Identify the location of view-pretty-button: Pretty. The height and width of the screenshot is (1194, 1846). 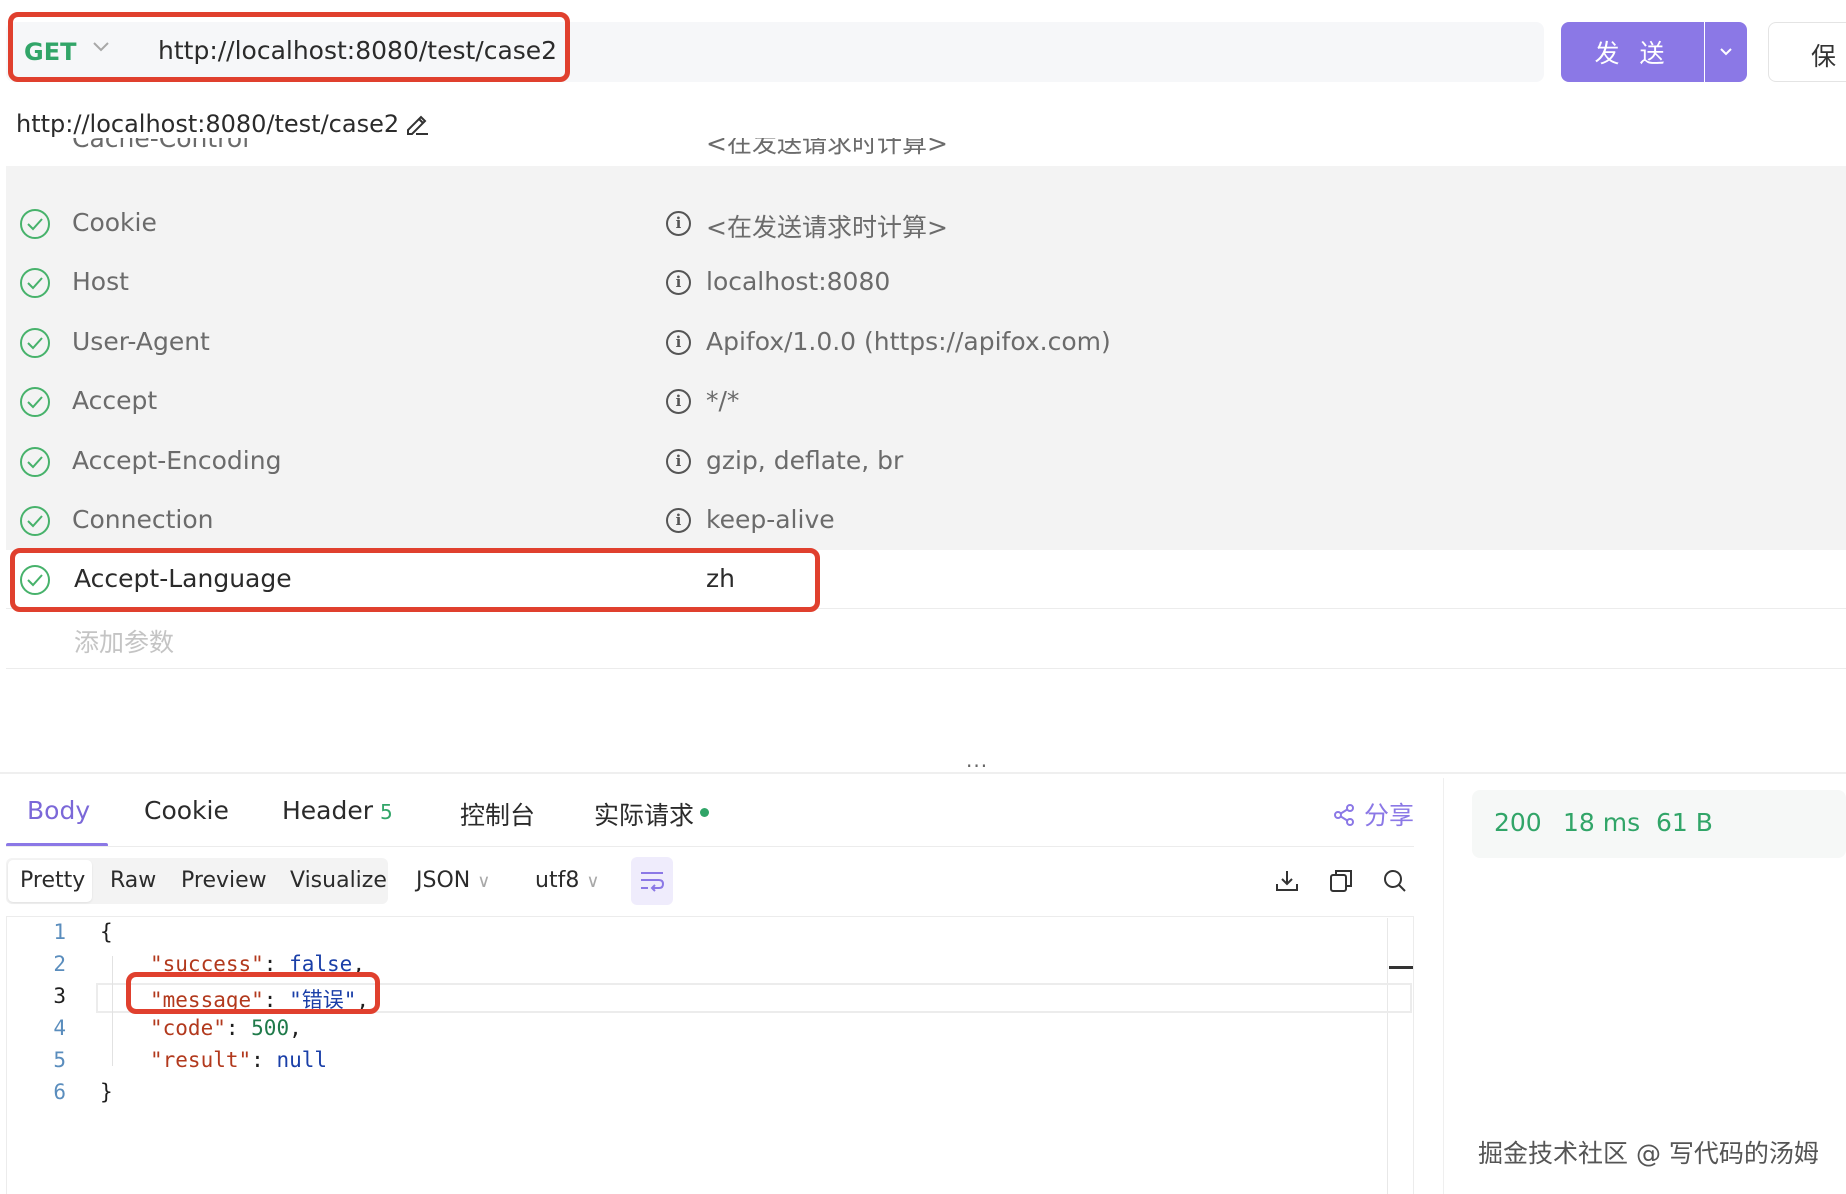
(52, 880).